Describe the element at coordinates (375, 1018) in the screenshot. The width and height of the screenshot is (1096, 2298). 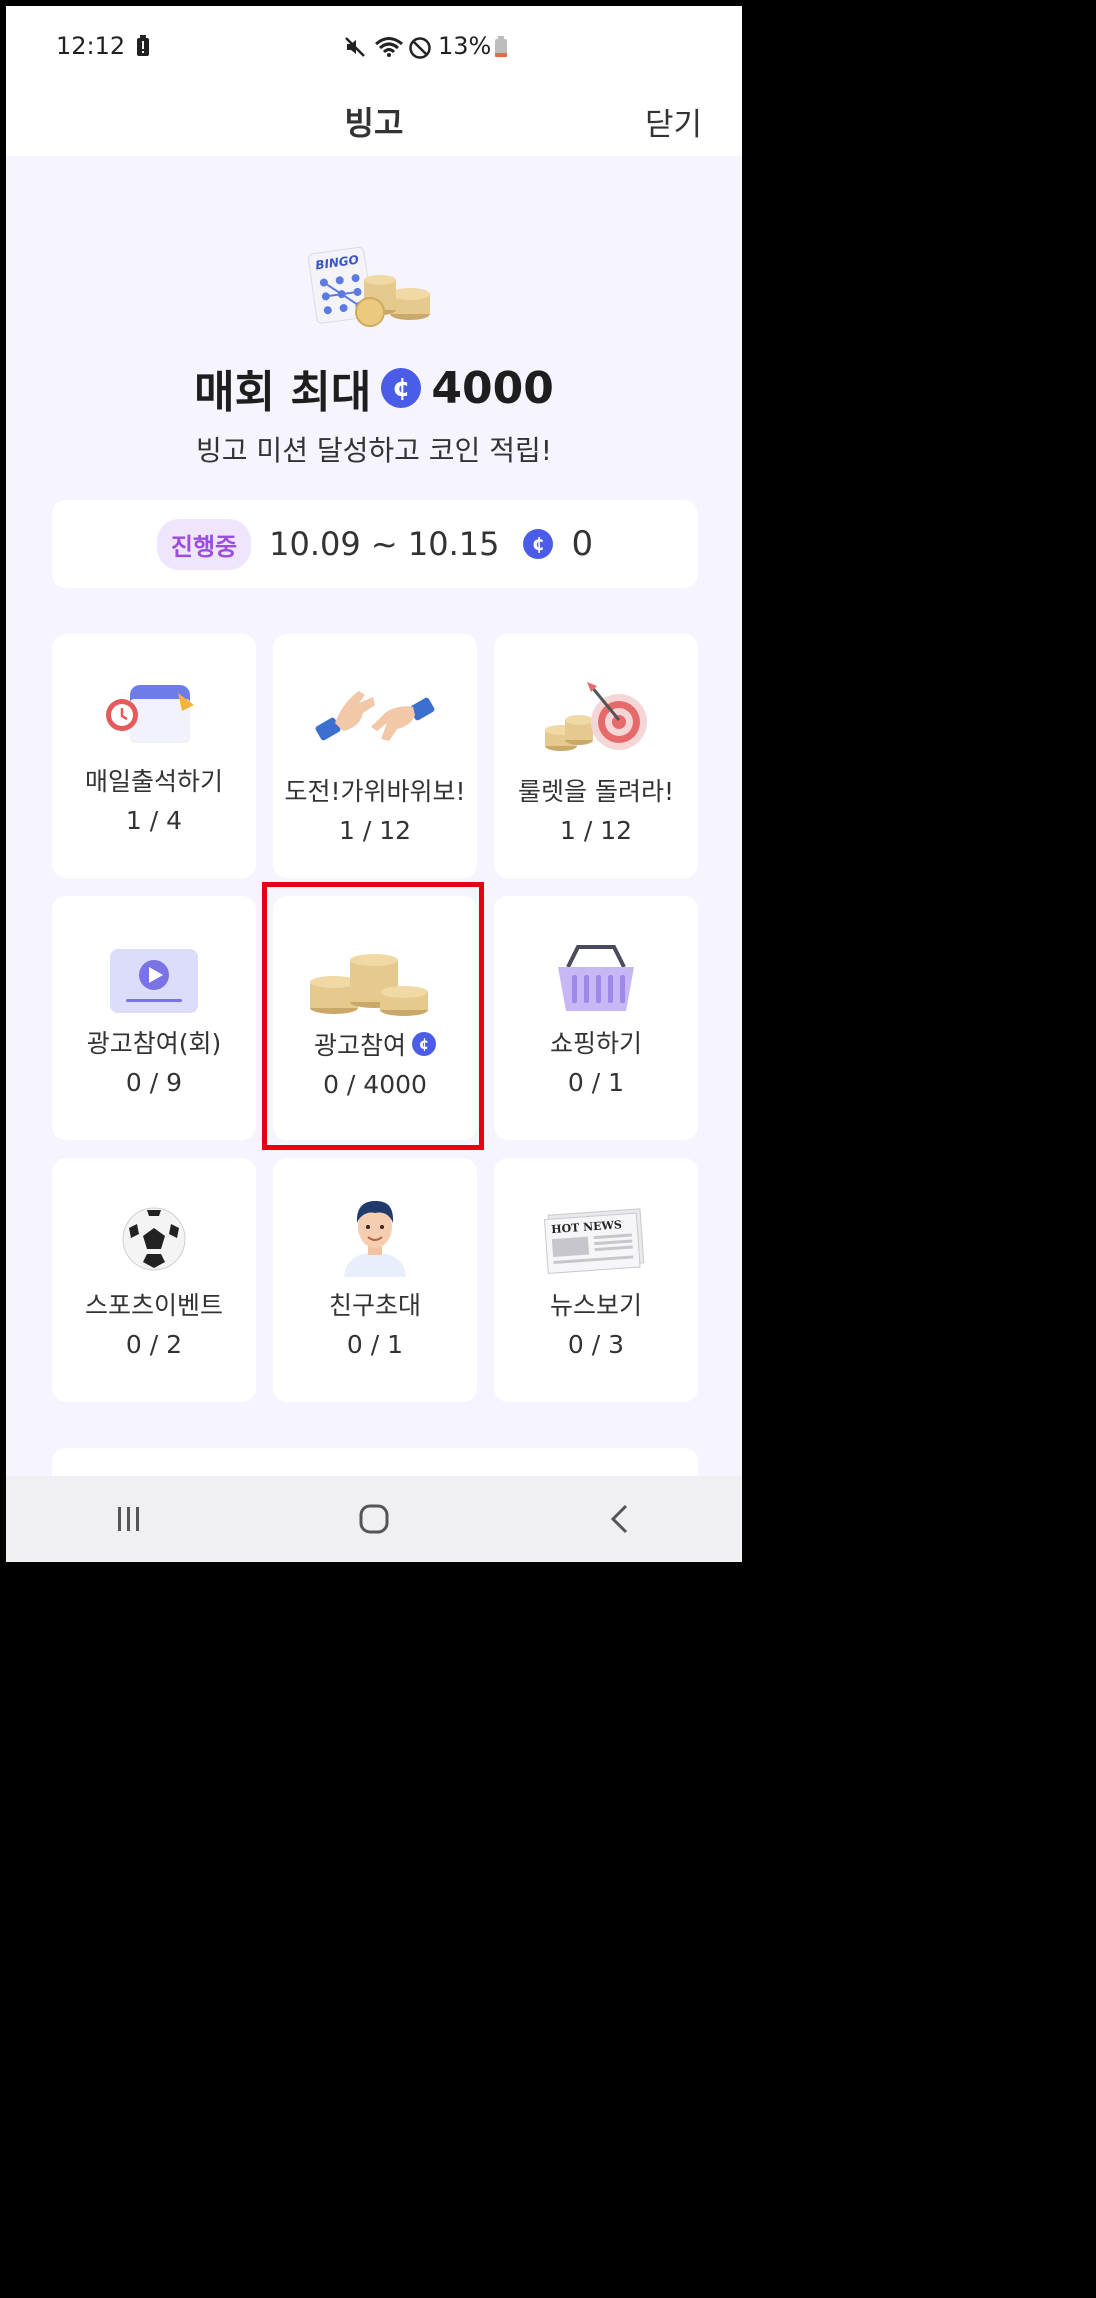
I see `mission-ad-participation-coins: 광고참여 ¢ 0 / 4000` at that location.